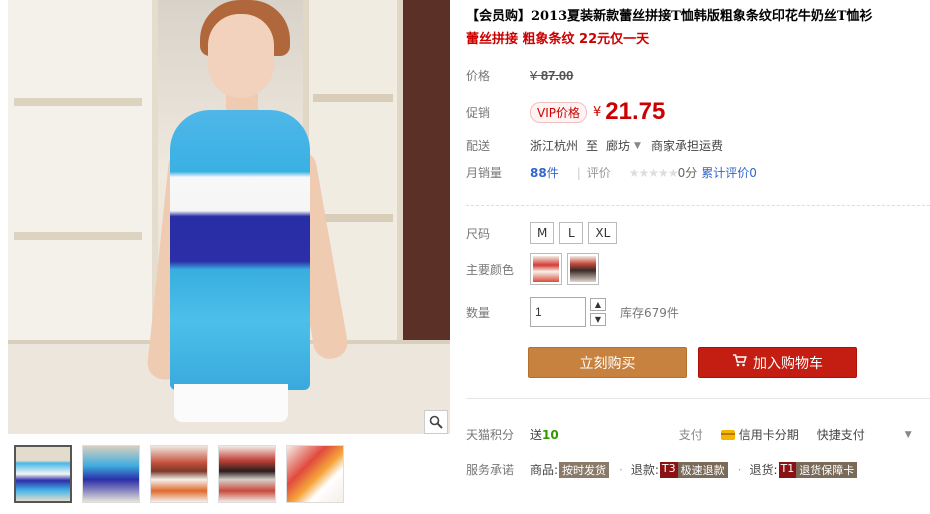  I want to click on price-label: 价格, so click(478, 76).